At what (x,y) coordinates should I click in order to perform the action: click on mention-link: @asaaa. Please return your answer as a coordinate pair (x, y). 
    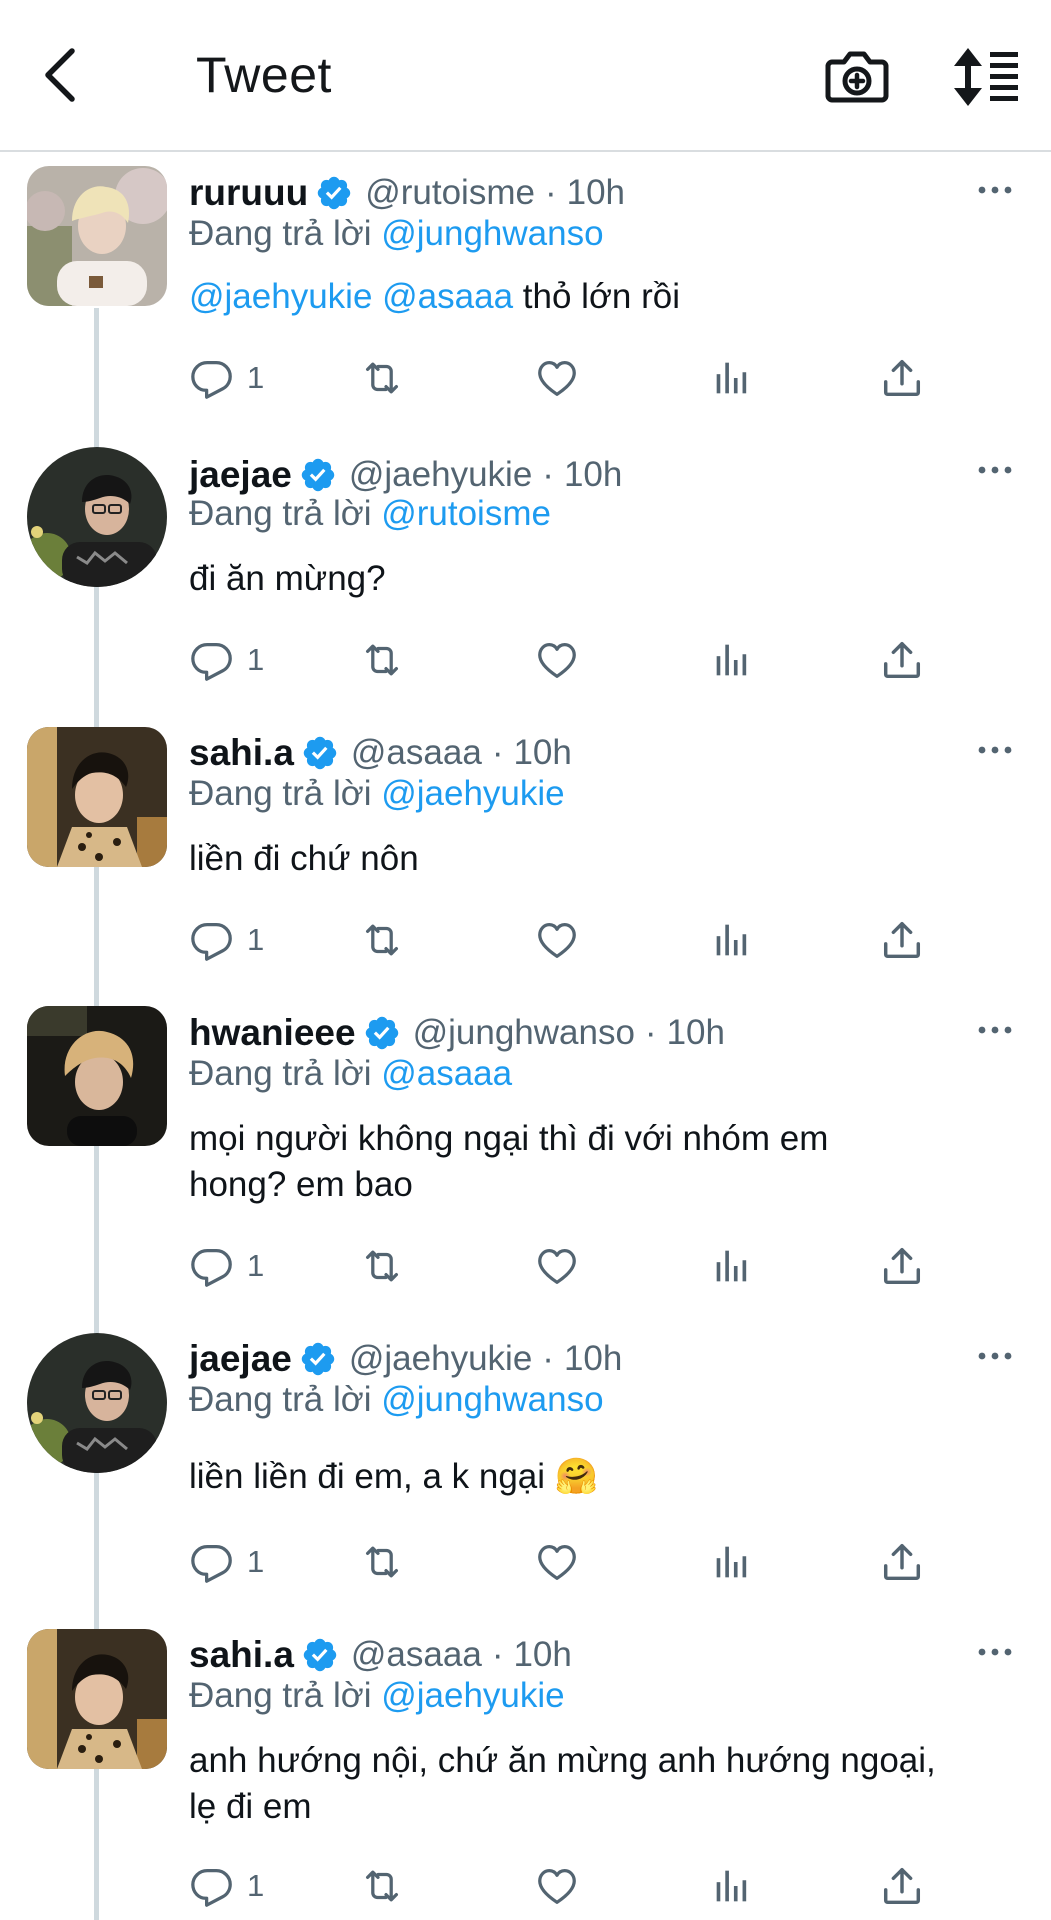
    Looking at the image, I should click on (447, 296).